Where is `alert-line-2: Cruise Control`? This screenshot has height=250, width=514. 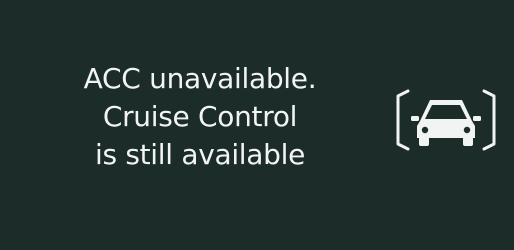
alert-line-2: Cruise Control is located at coordinates (200, 116).